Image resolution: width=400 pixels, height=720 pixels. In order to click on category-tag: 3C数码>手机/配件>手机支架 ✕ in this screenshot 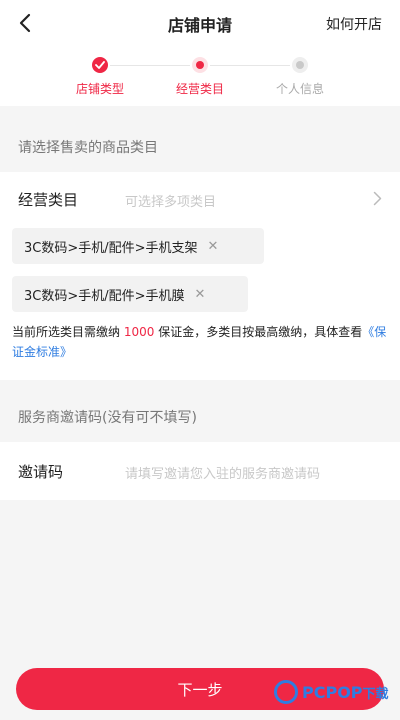, I will do `click(138, 246)`.